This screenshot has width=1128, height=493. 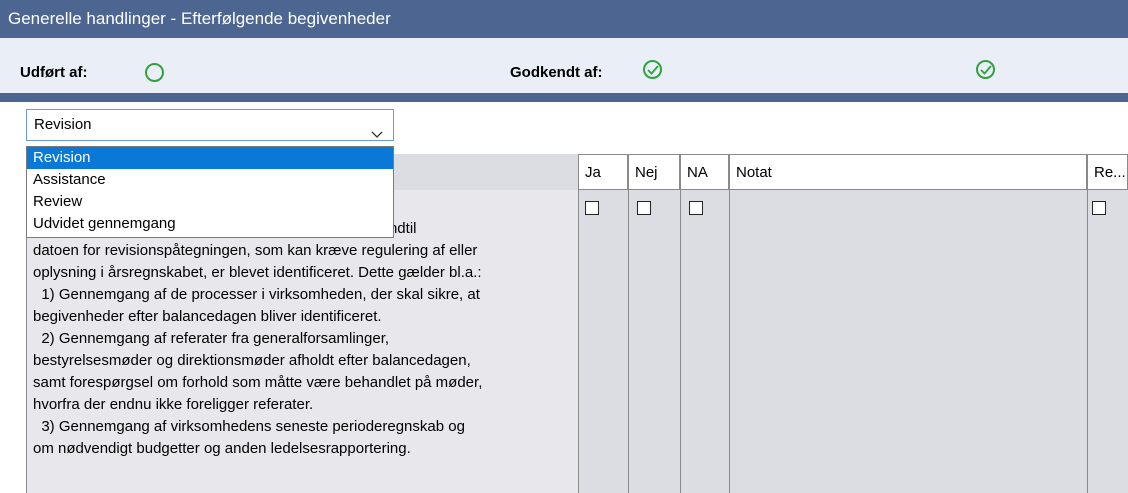 I want to click on performed-status-empty-icon, so click(x=154, y=72).